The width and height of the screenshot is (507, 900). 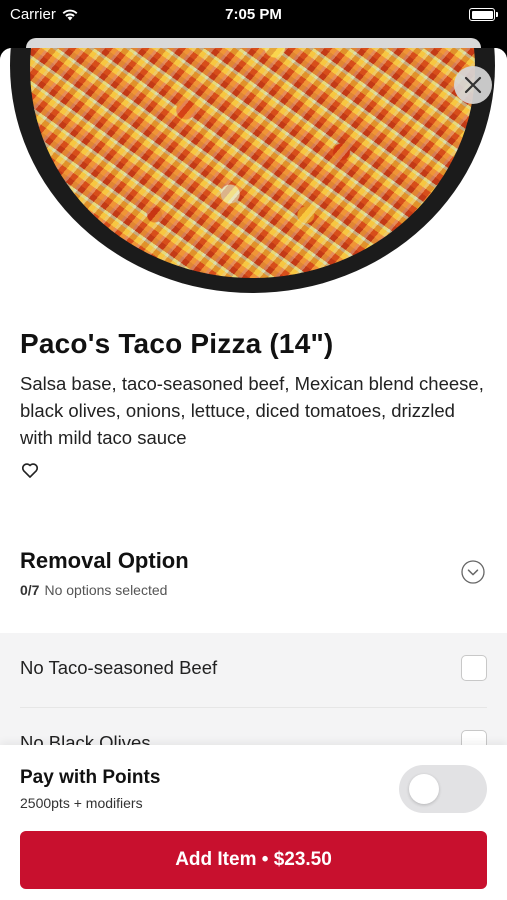 I want to click on close-button, so click(x=473, y=85).